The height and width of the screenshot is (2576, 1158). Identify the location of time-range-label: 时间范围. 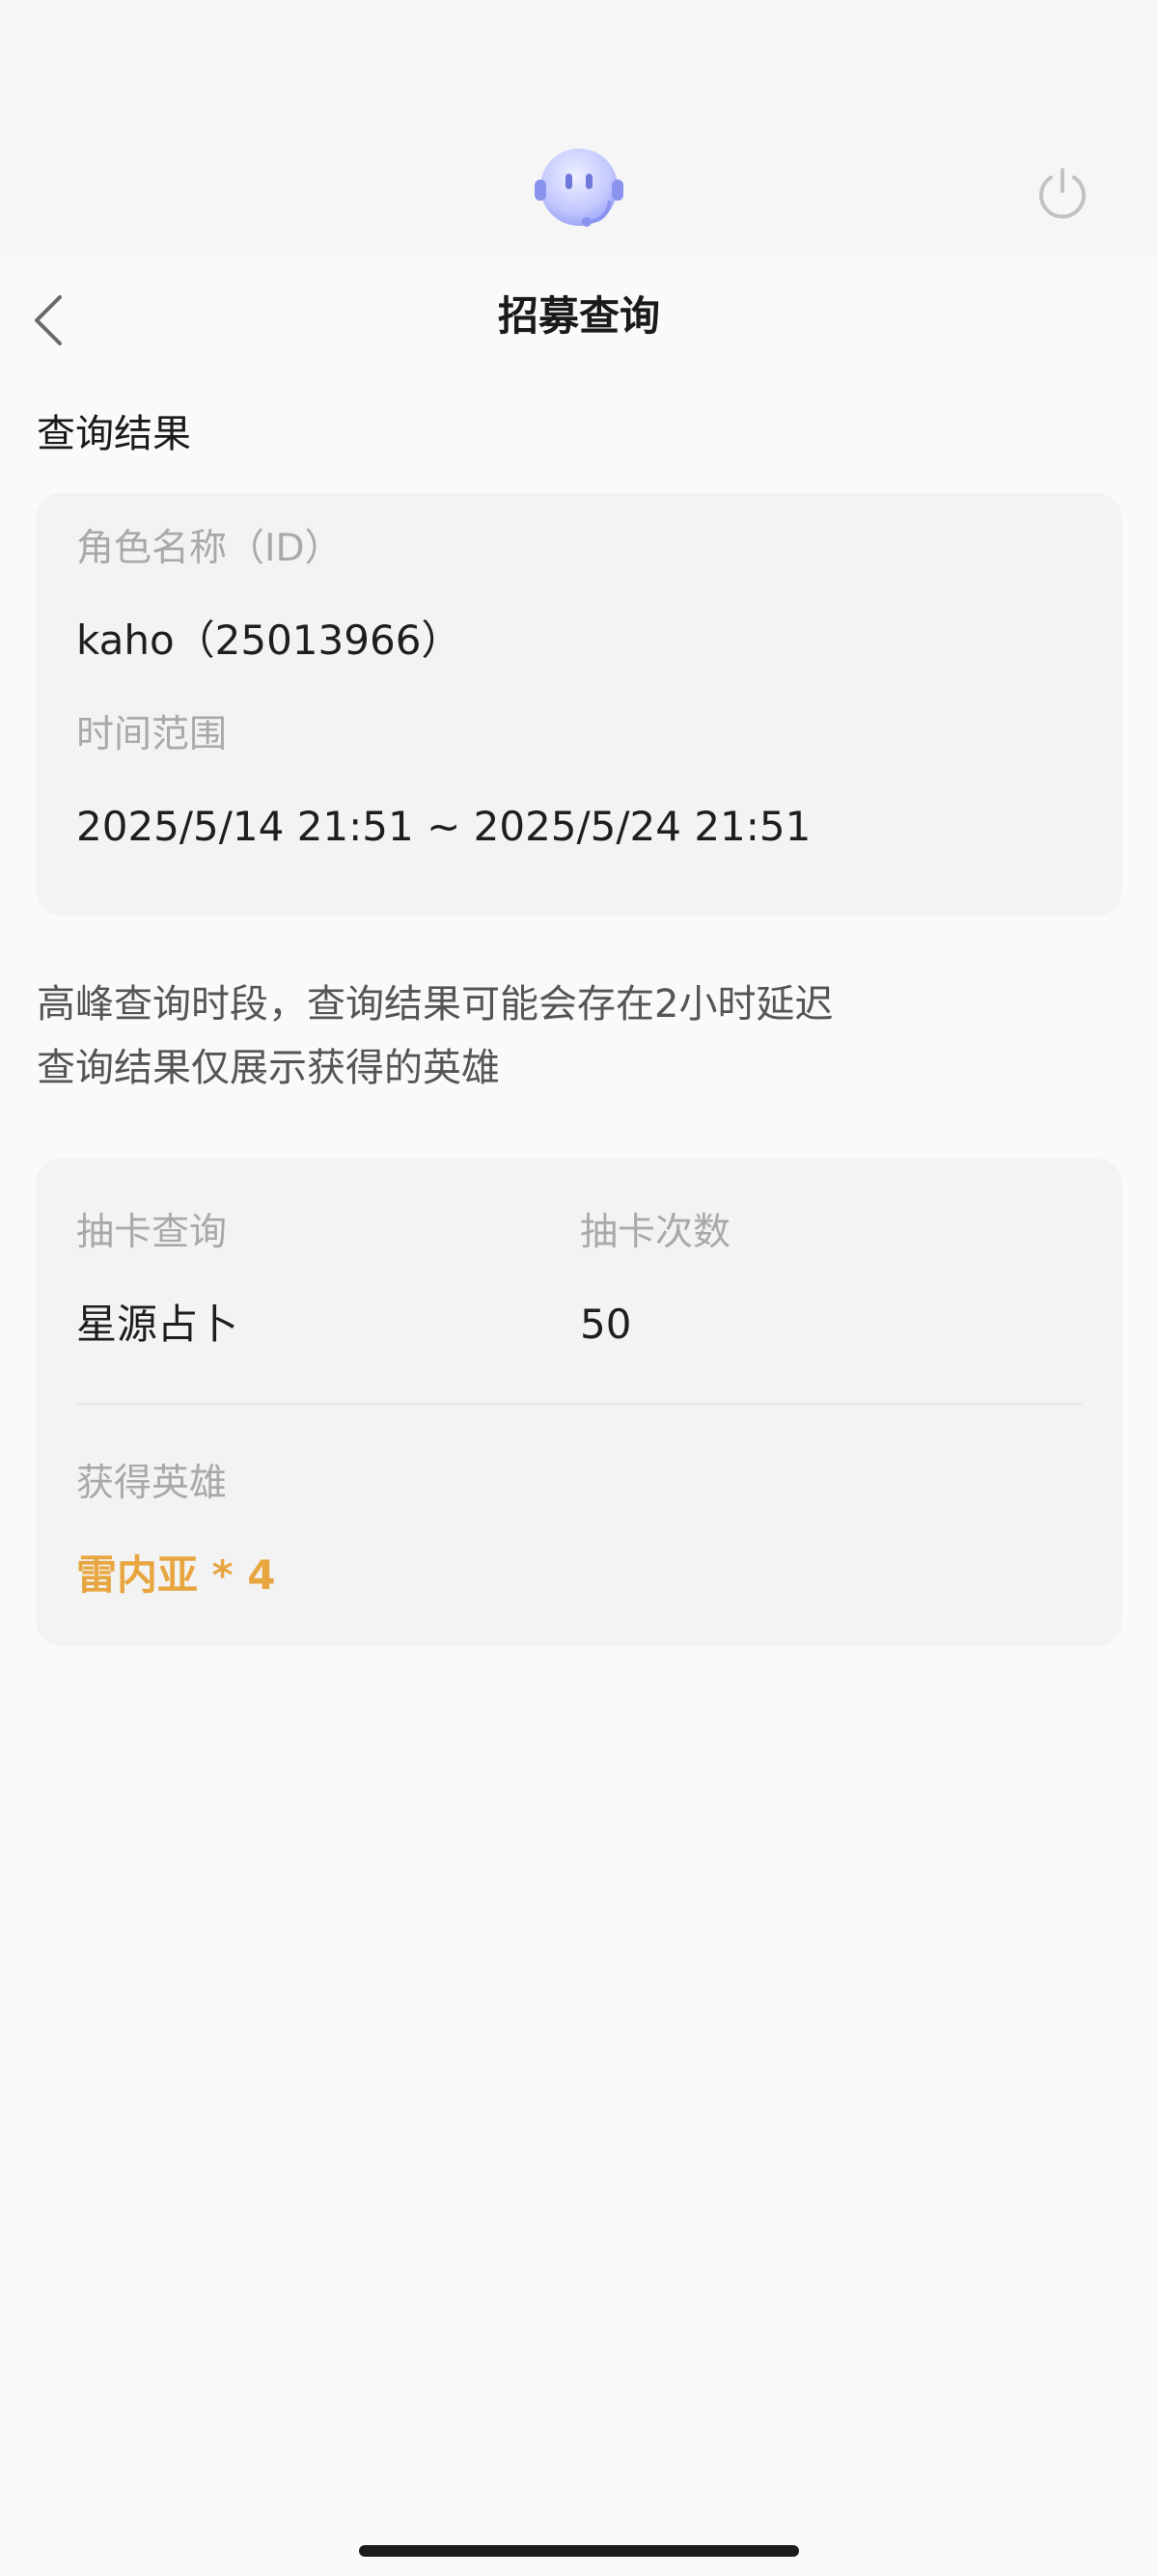
(152, 734).